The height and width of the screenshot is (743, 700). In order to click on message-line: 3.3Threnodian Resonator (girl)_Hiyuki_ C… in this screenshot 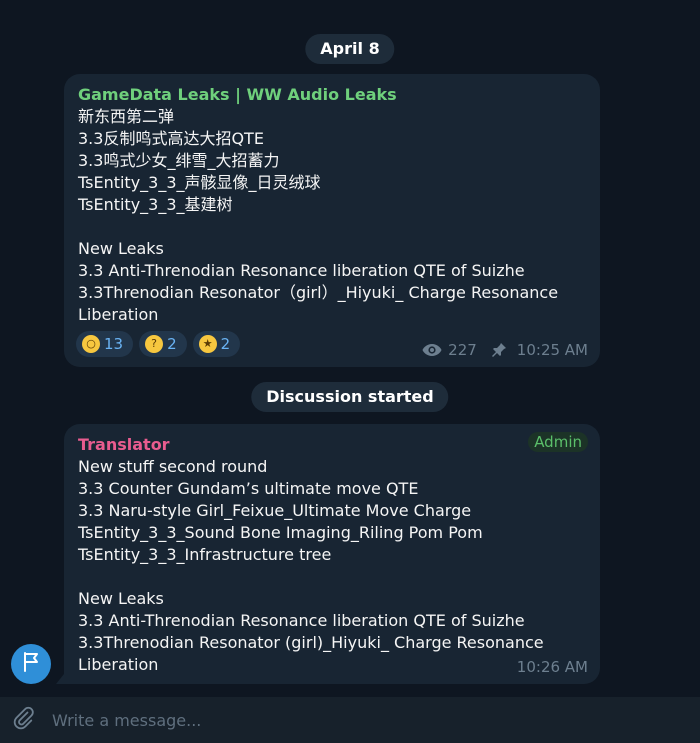, I will do `click(311, 642)`.